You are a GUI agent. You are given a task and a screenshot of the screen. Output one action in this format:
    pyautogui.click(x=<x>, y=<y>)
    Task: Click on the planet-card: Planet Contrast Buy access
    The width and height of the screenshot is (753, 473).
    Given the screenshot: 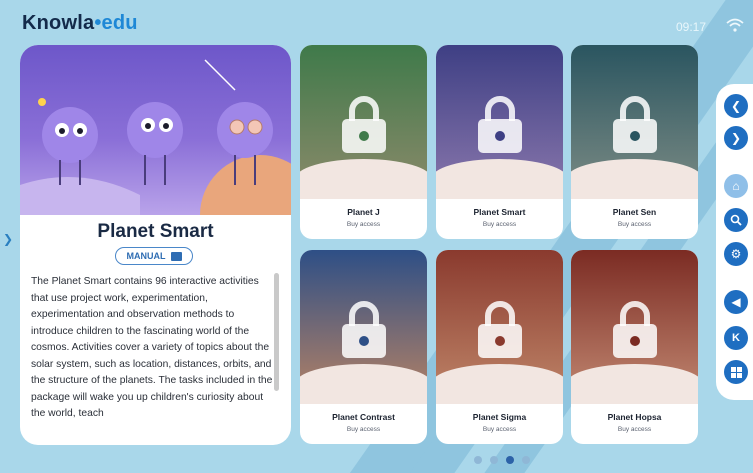 What is the action you would take?
    pyautogui.click(x=363, y=347)
    